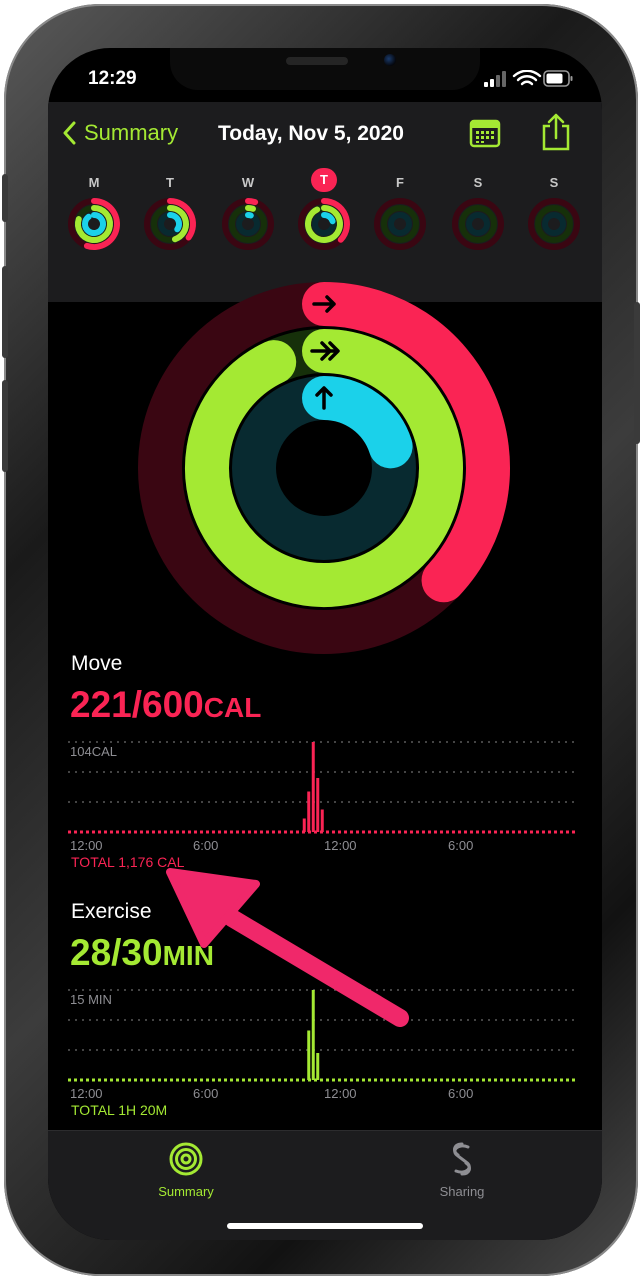  What do you see at coordinates (325, 69) in the screenshot?
I see `notch` at bounding box center [325, 69].